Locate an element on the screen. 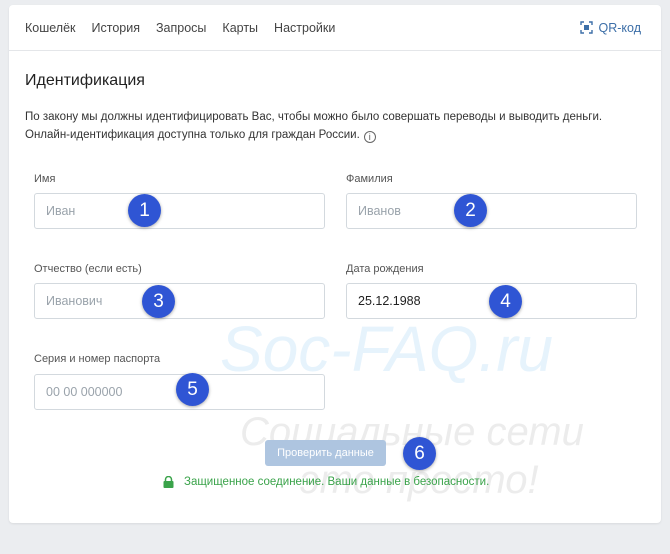 The height and width of the screenshot is (554, 670). step-badge-5: 5 is located at coordinates (192, 389).